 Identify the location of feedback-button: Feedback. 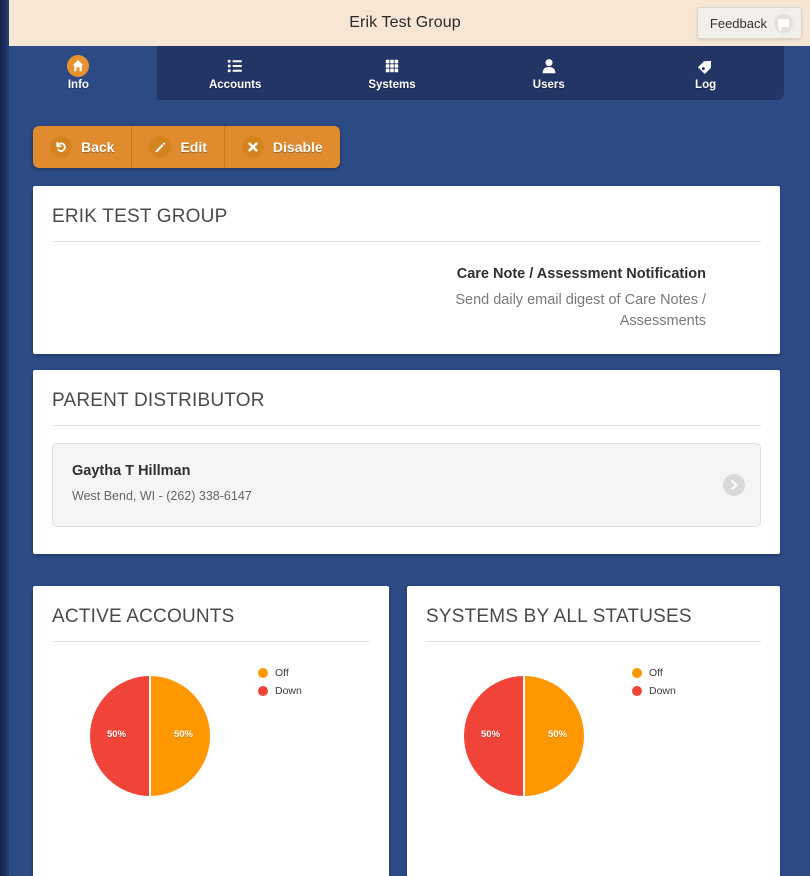
(749, 23).